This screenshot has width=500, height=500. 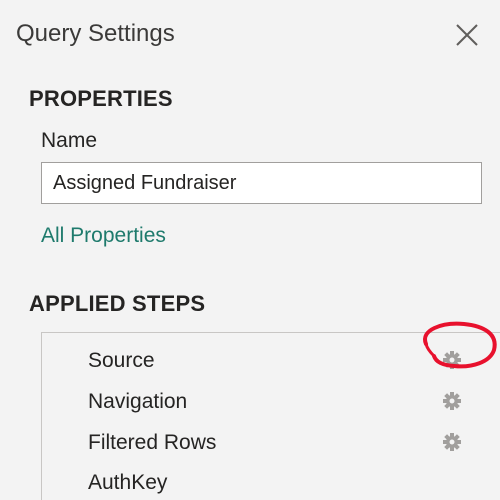 What do you see at coordinates (121, 360) in the screenshot?
I see `step-label: Source` at bounding box center [121, 360].